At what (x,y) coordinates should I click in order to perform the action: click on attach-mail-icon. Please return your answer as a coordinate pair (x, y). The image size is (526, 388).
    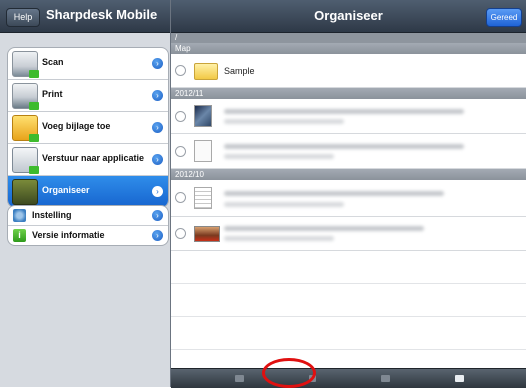
    Looking at the image, I should click on (25, 128).